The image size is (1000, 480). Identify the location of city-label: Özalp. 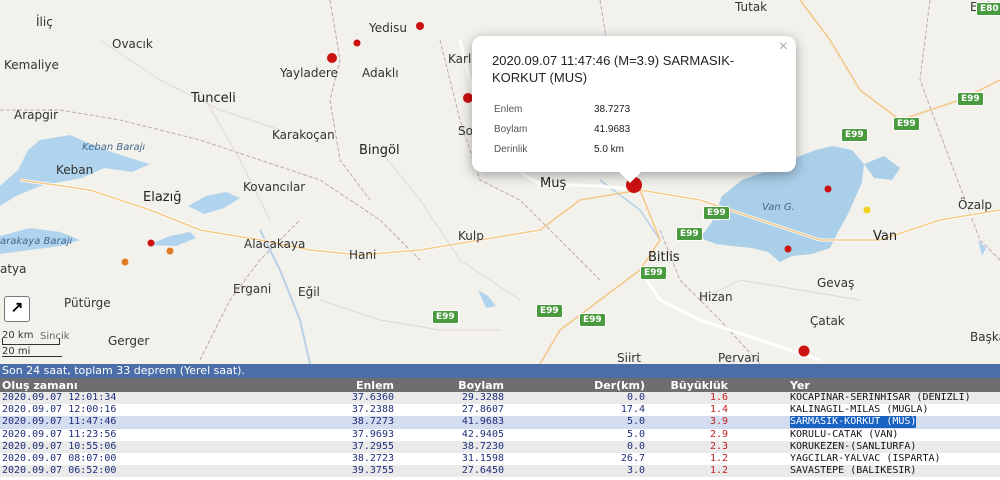
(975, 205).